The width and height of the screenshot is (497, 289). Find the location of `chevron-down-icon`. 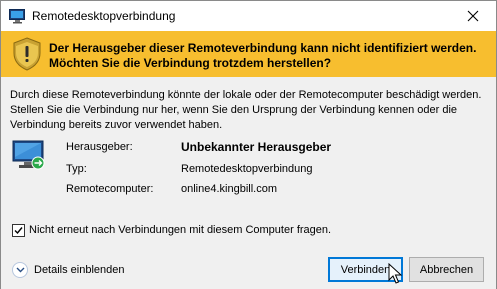

chevron-down-icon is located at coordinates (20, 270).